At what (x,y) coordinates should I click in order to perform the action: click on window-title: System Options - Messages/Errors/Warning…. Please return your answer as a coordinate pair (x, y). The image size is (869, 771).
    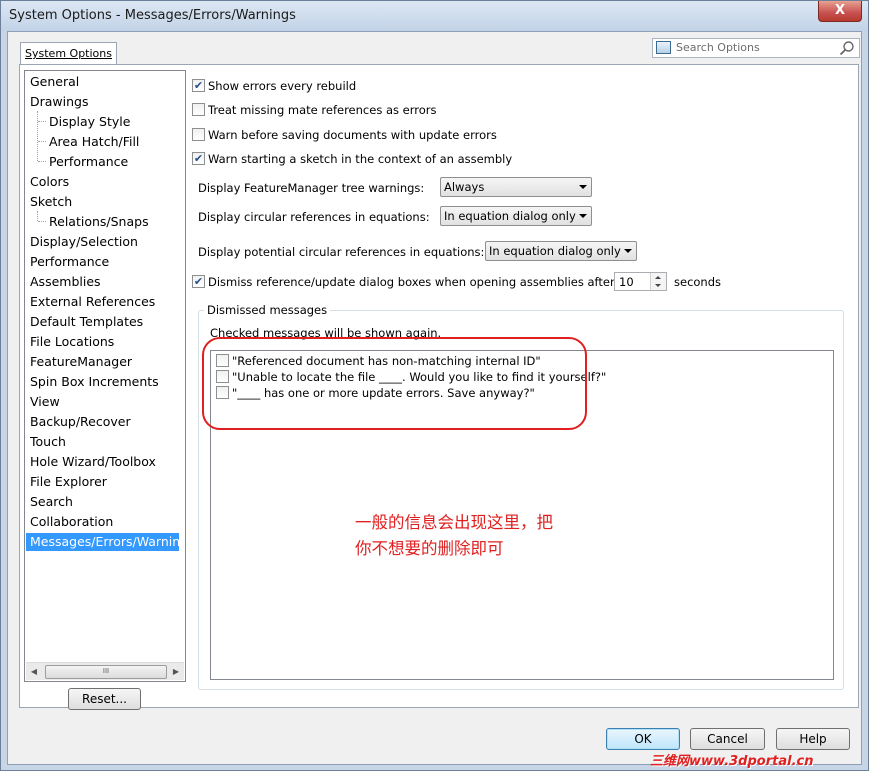
    Looking at the image, I should click on (152, 15).